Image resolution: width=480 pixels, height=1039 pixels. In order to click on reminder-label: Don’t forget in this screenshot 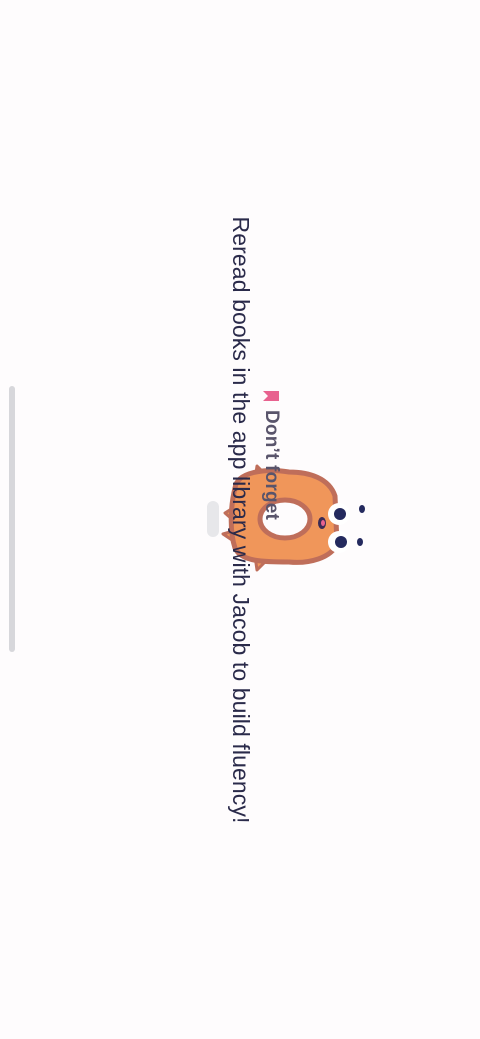, I will do `click(271, 465)`.